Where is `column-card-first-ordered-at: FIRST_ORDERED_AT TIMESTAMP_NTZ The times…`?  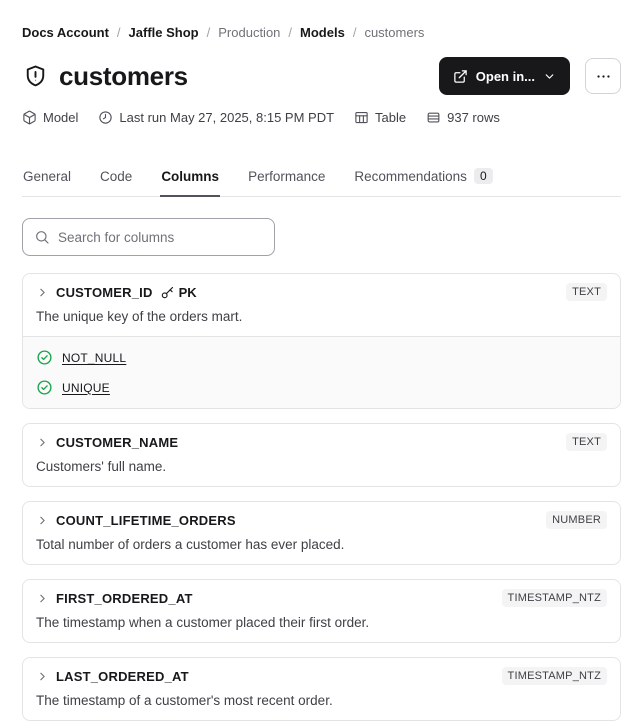
column-card-first-ordered-at: FIRST_ORDERED_AT TIMESTAMP_NTZ The times… is located at coordinates (321, 611).